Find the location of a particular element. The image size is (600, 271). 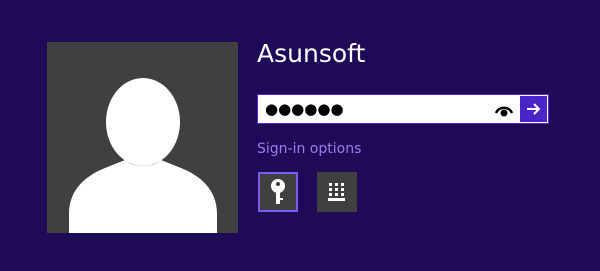

submit-button is located at coordinates (533, 109).